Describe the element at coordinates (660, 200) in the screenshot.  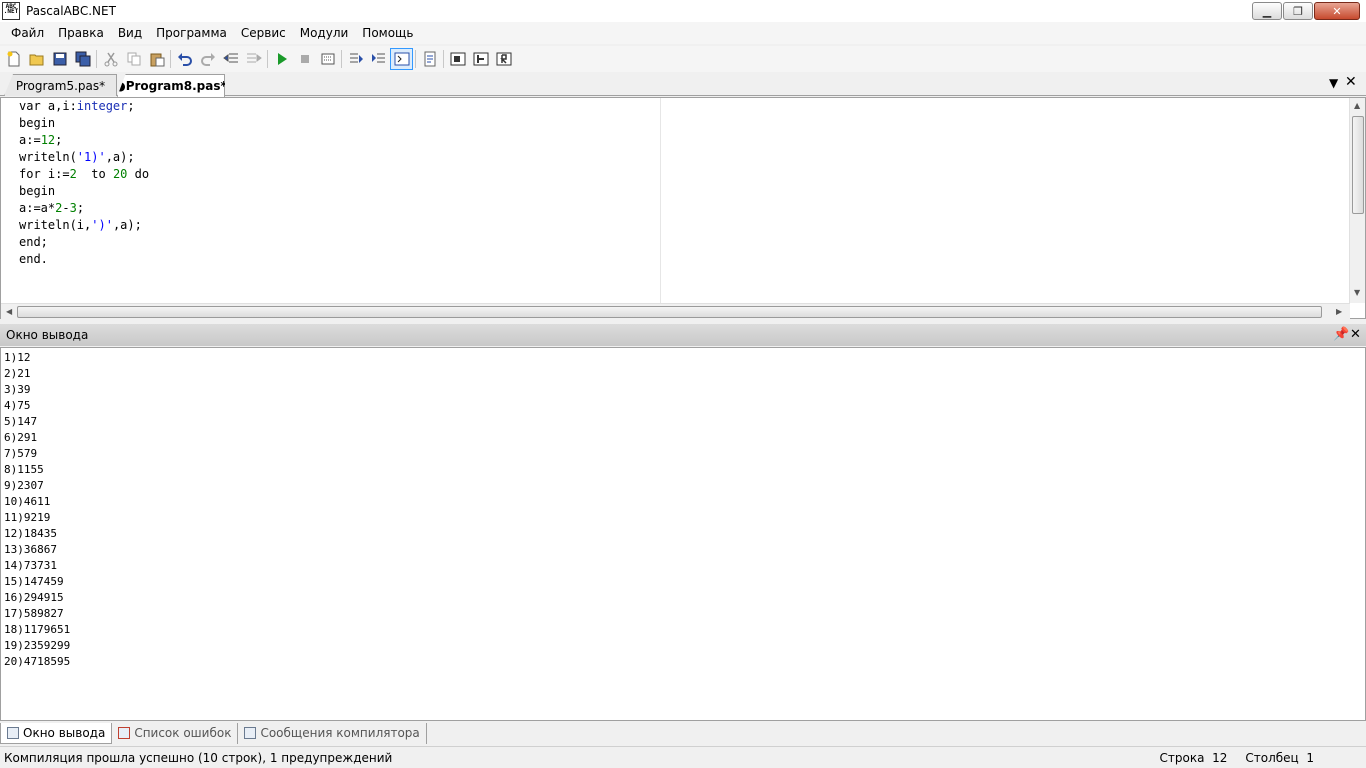
I see `right-margin-line` at that location.